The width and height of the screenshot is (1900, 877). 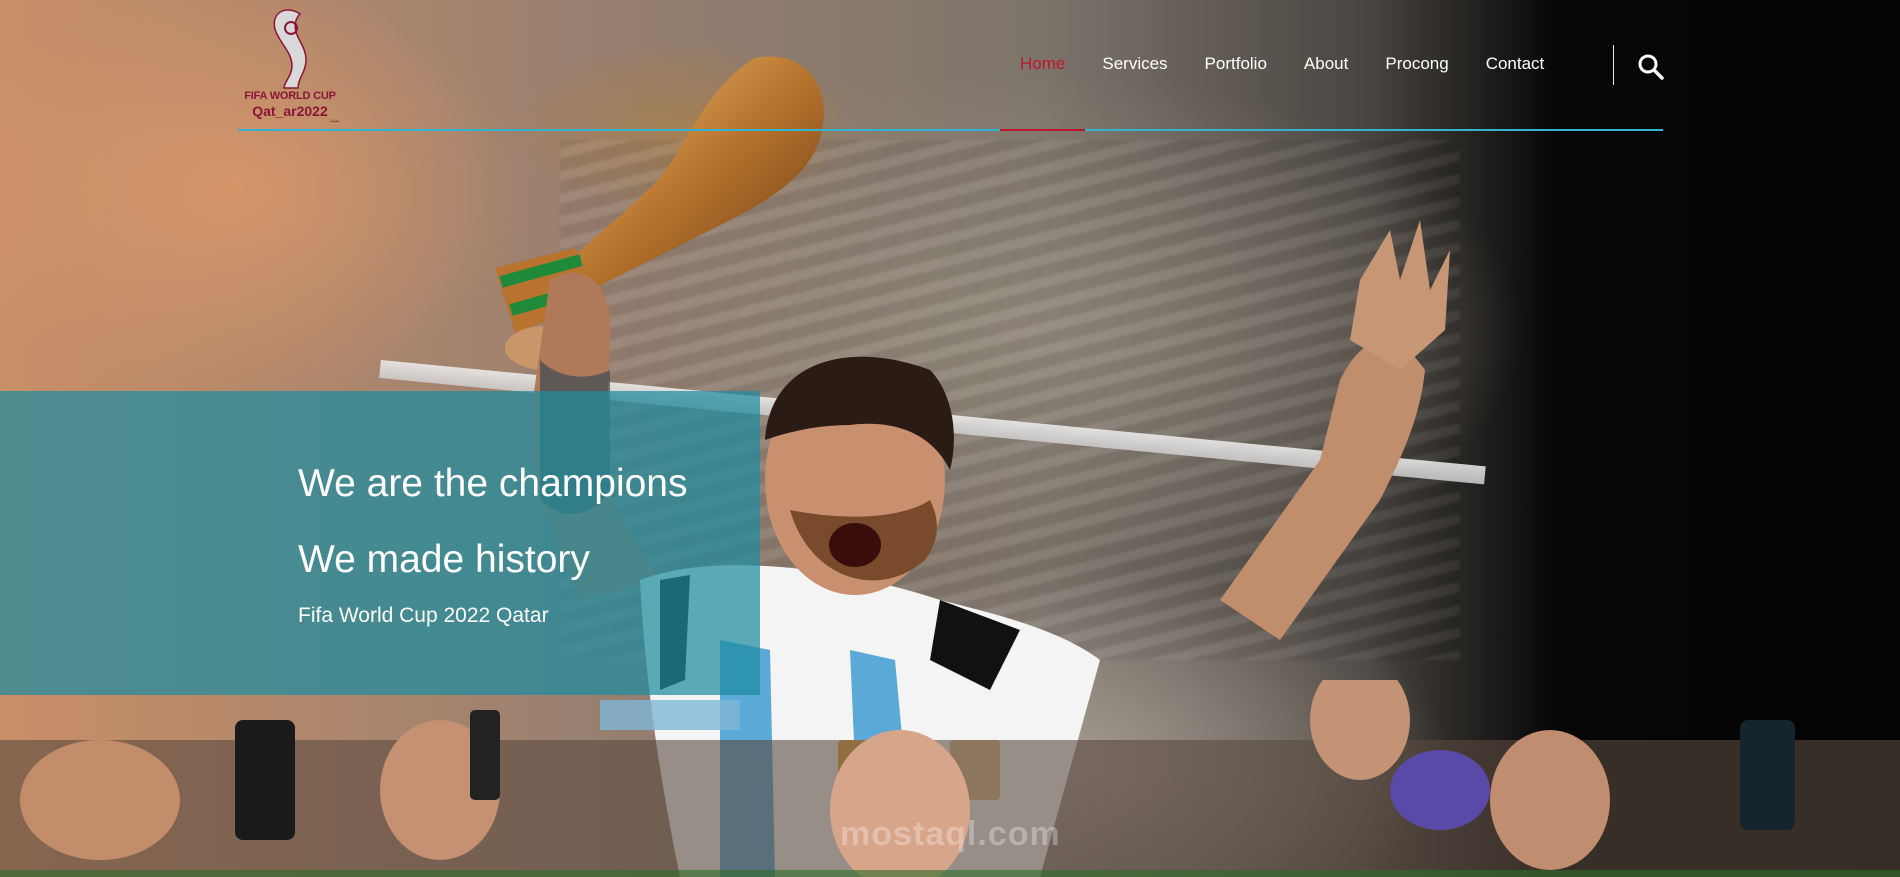 What do you see at coordinates (1236, 64) in the screenshot?
I see `nav-portfolio-link: Portfolio` at bounding box center [1236, 64].